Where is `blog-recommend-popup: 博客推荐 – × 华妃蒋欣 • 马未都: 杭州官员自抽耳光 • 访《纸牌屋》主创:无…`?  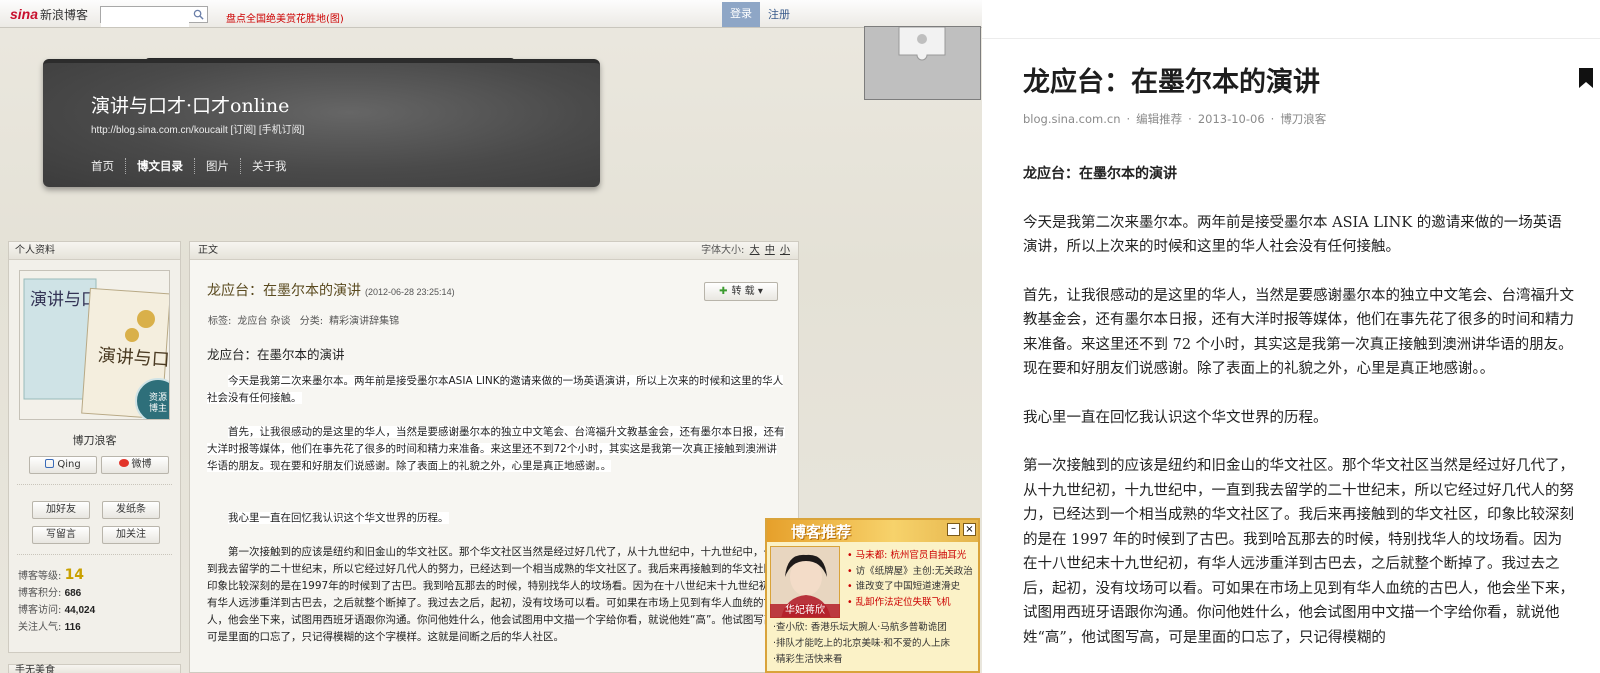 blog-recommend-popup: 博客推荐 – × 华妃蒋欣 • 马未都: 杭州官员自抽耳光 • 访《纸牌屋》主创:无… is located at coordinates (872, 595).